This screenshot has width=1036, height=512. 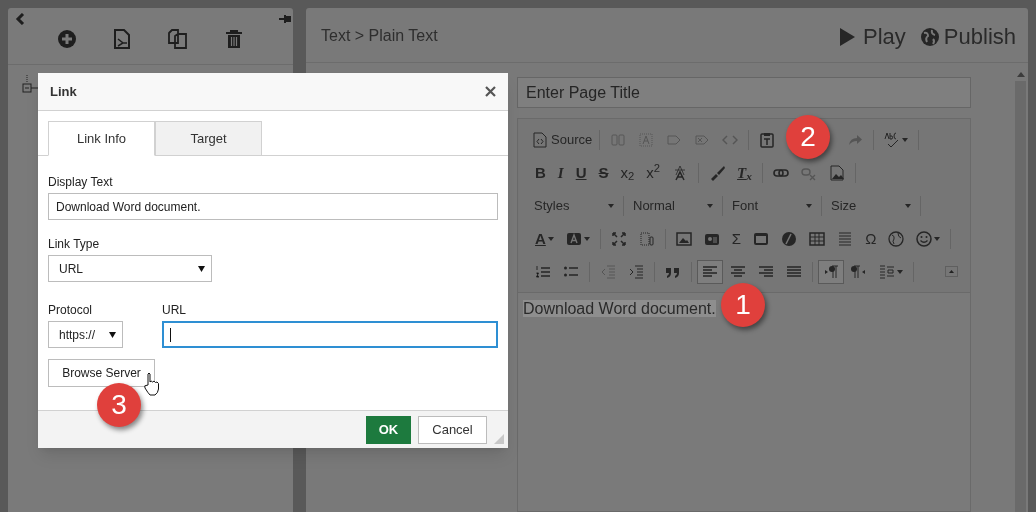 I want to click on collapse-icon, so click(x=951, y=271).